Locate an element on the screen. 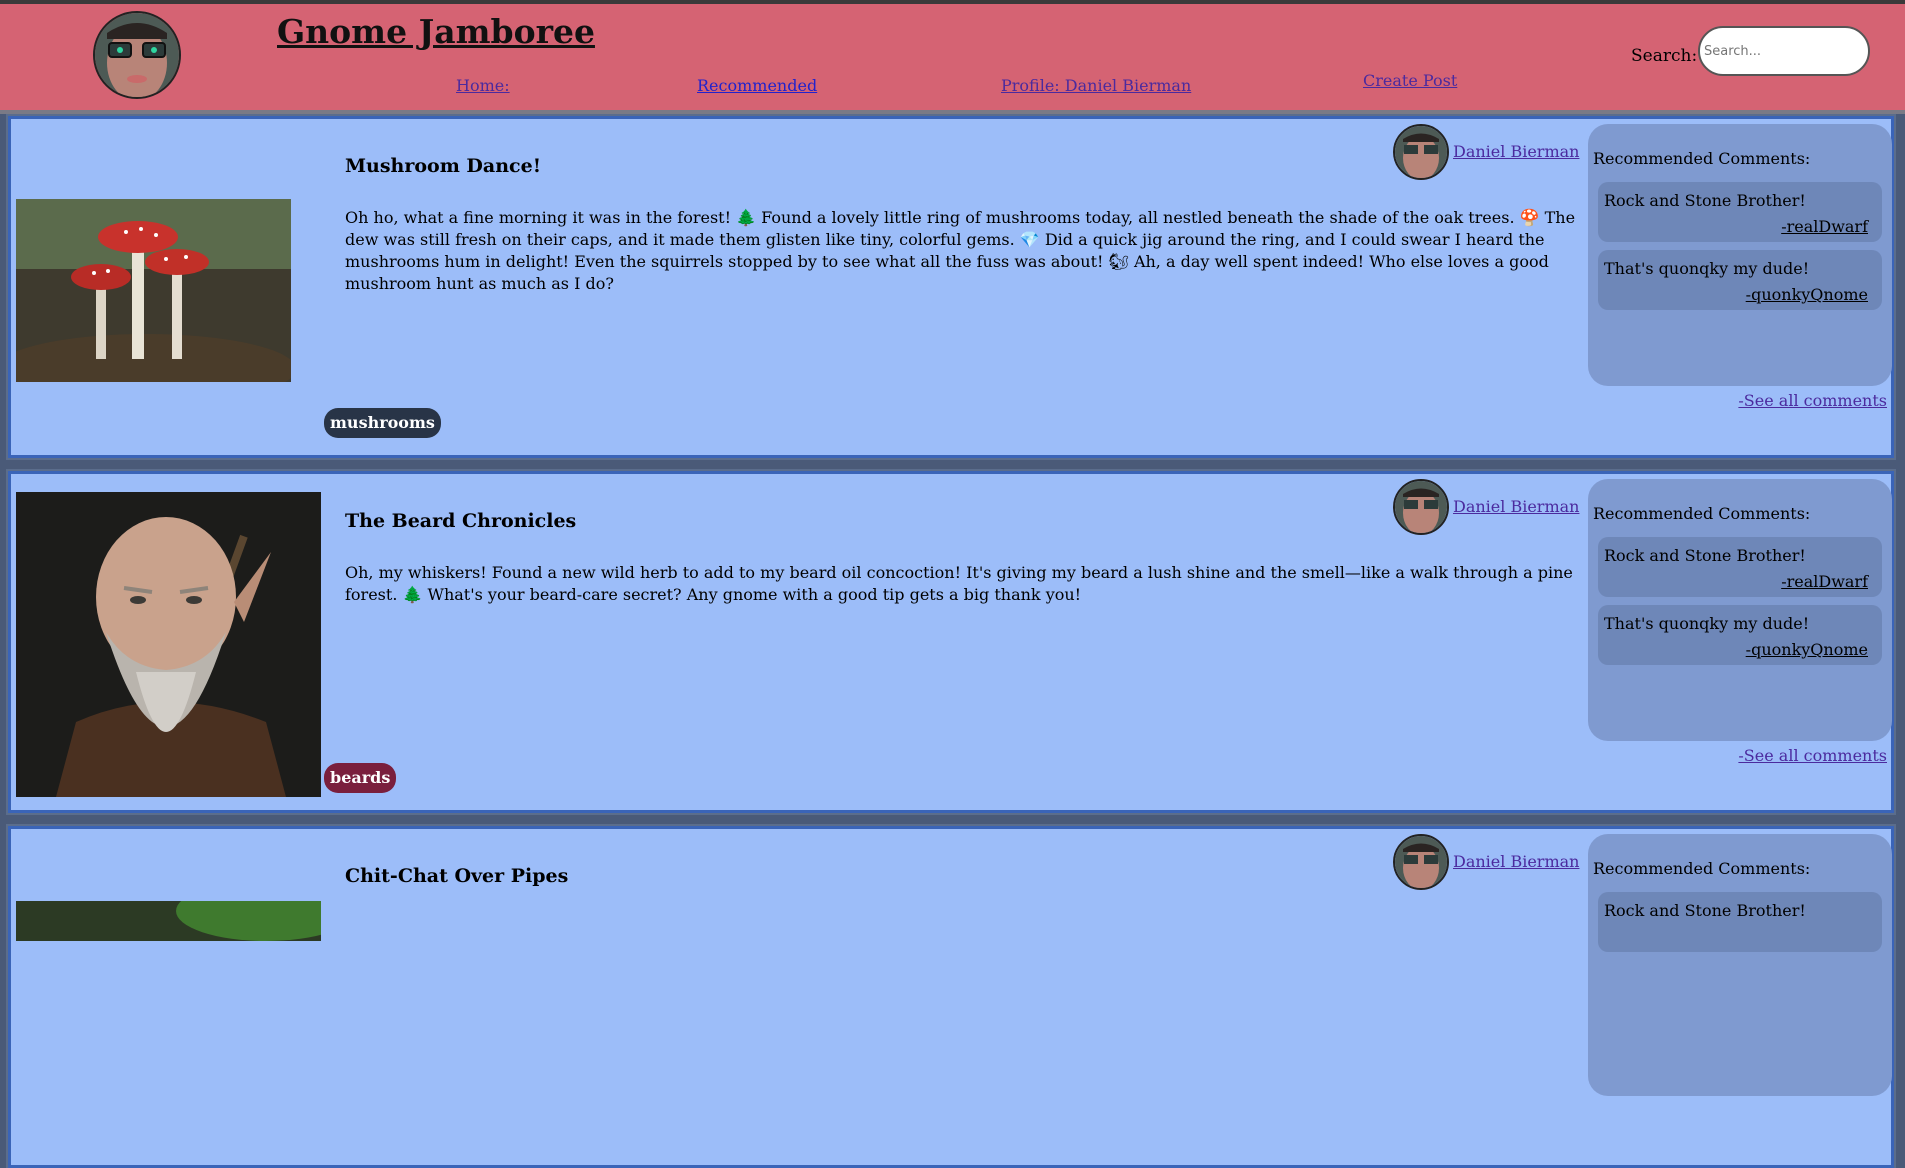  nav-home-link: Home: is located at coordinates (483, 85).